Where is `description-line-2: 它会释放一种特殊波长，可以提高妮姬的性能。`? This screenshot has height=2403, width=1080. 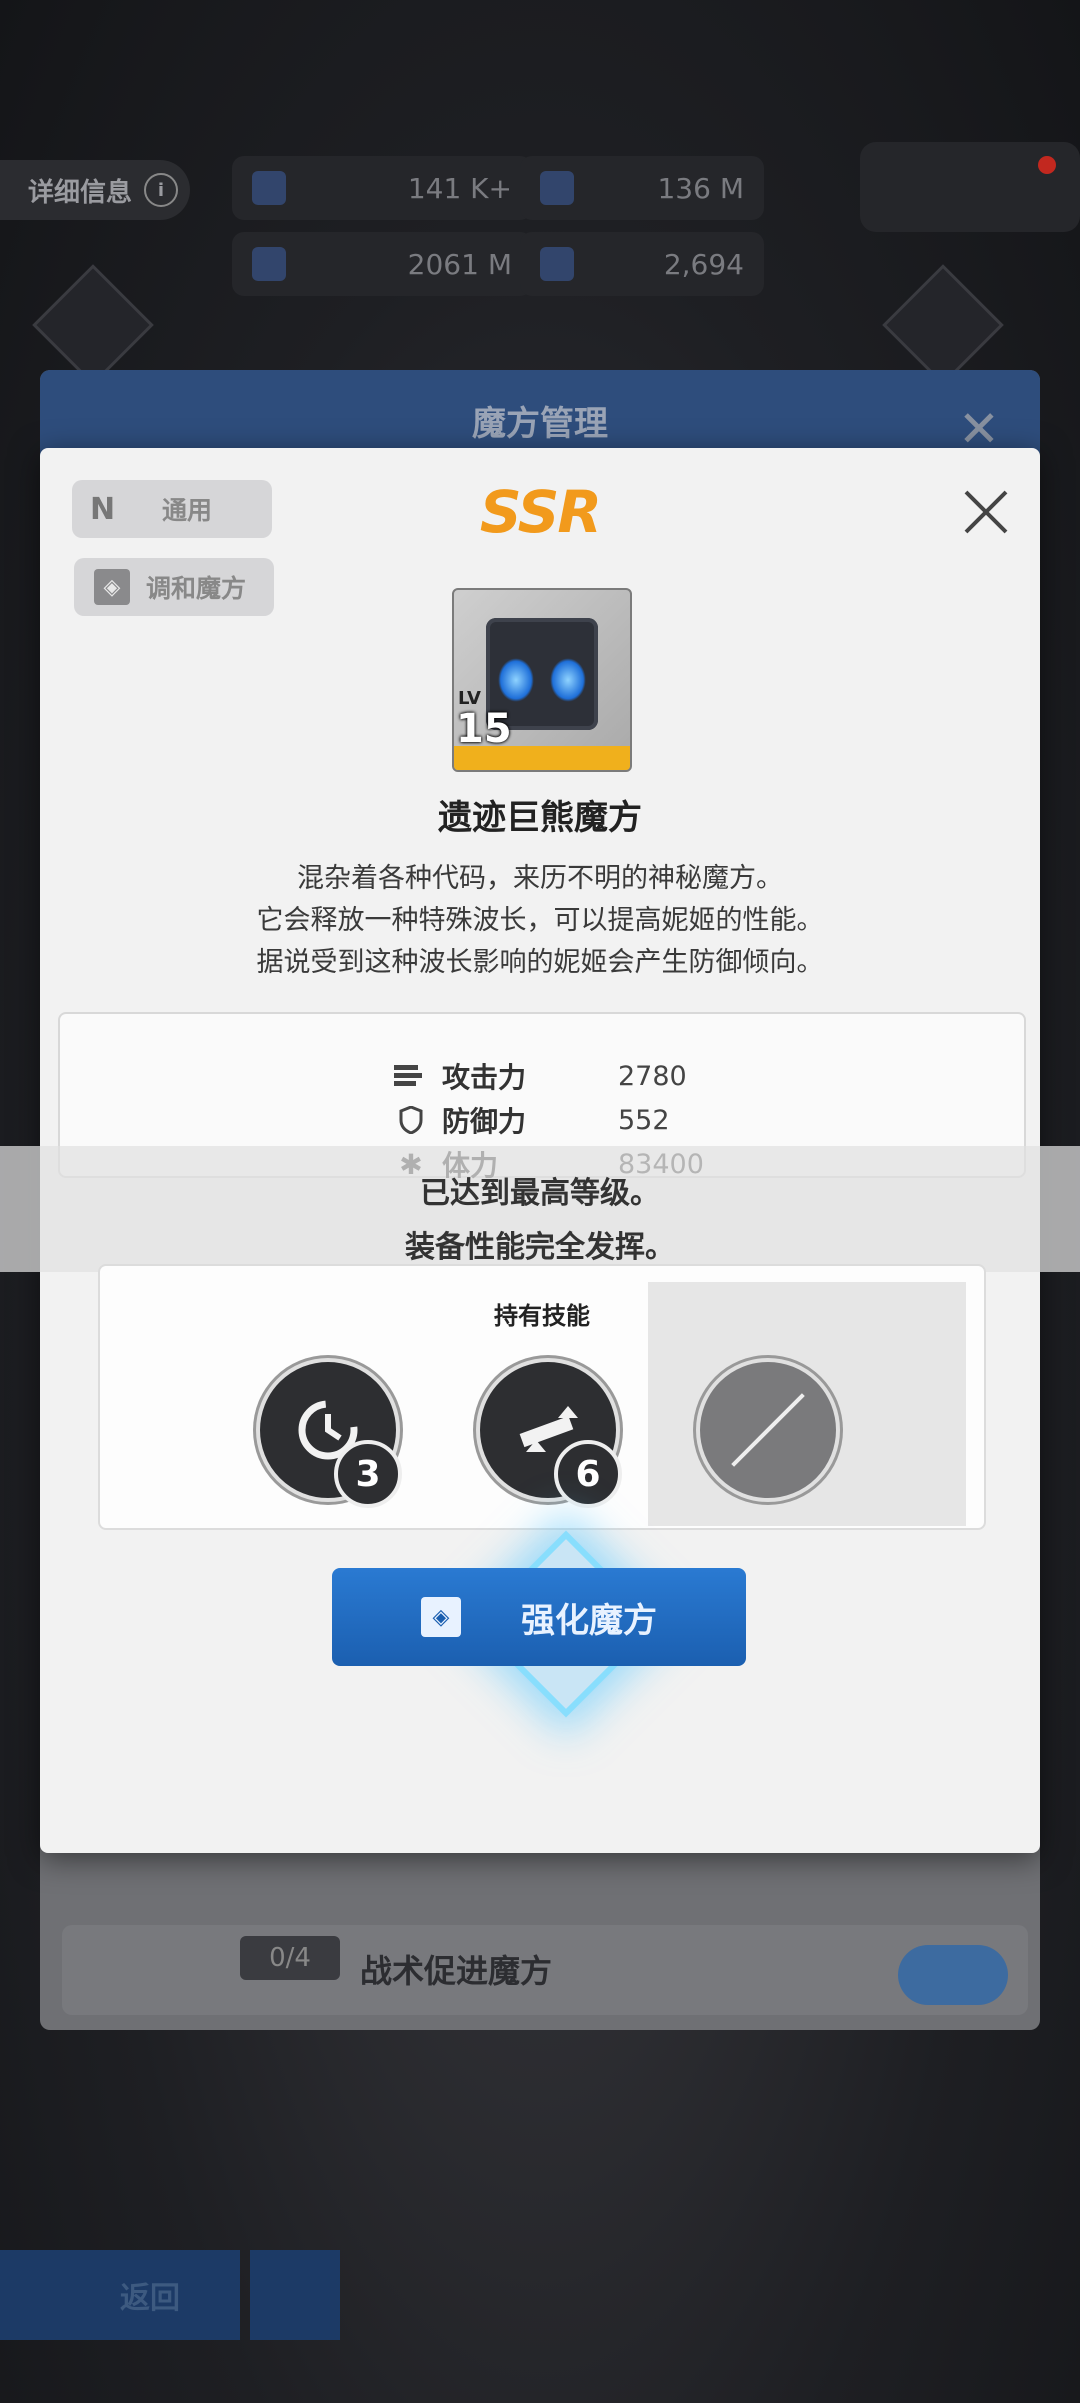 description-line-2: 它会释放一种特殊波长，可以提高妮姬的性能。 is located at coordinates (540, 920).